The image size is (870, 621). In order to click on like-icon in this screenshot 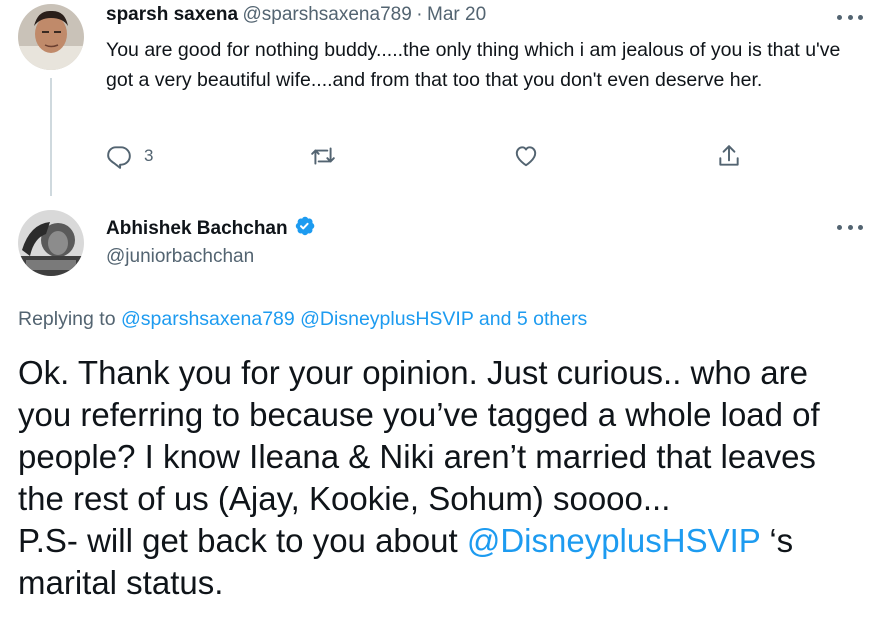, I will do `click(526, 156)`.